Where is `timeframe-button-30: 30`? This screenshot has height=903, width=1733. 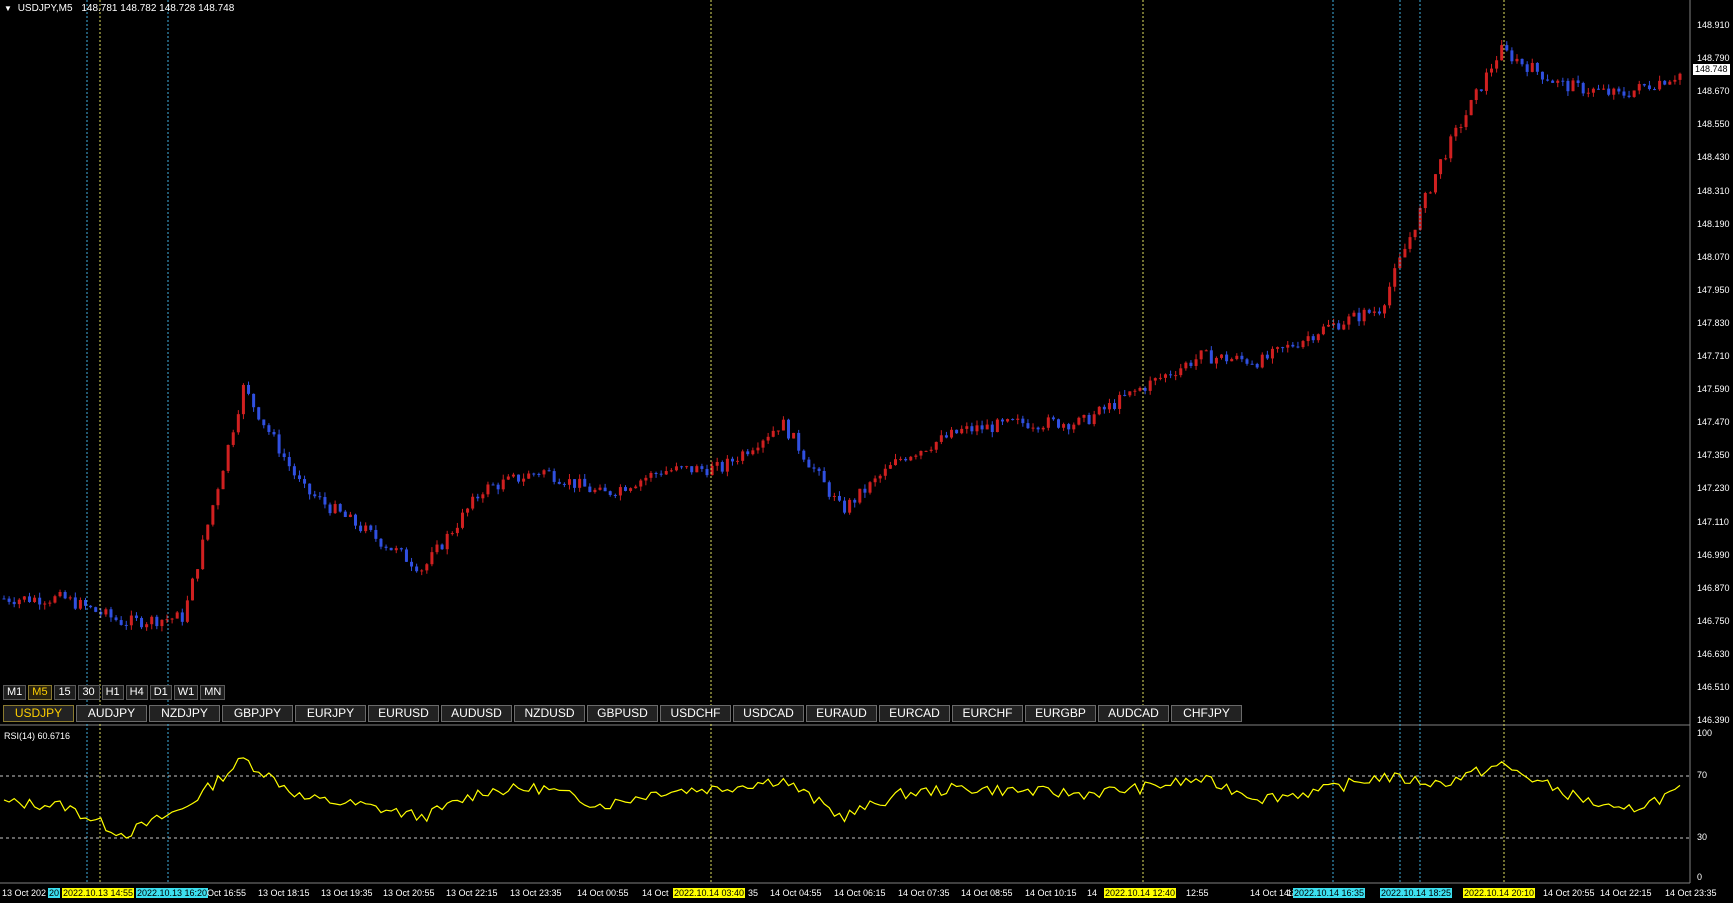
timeframe-button-30: 30 is located at coordinates (88, 692).